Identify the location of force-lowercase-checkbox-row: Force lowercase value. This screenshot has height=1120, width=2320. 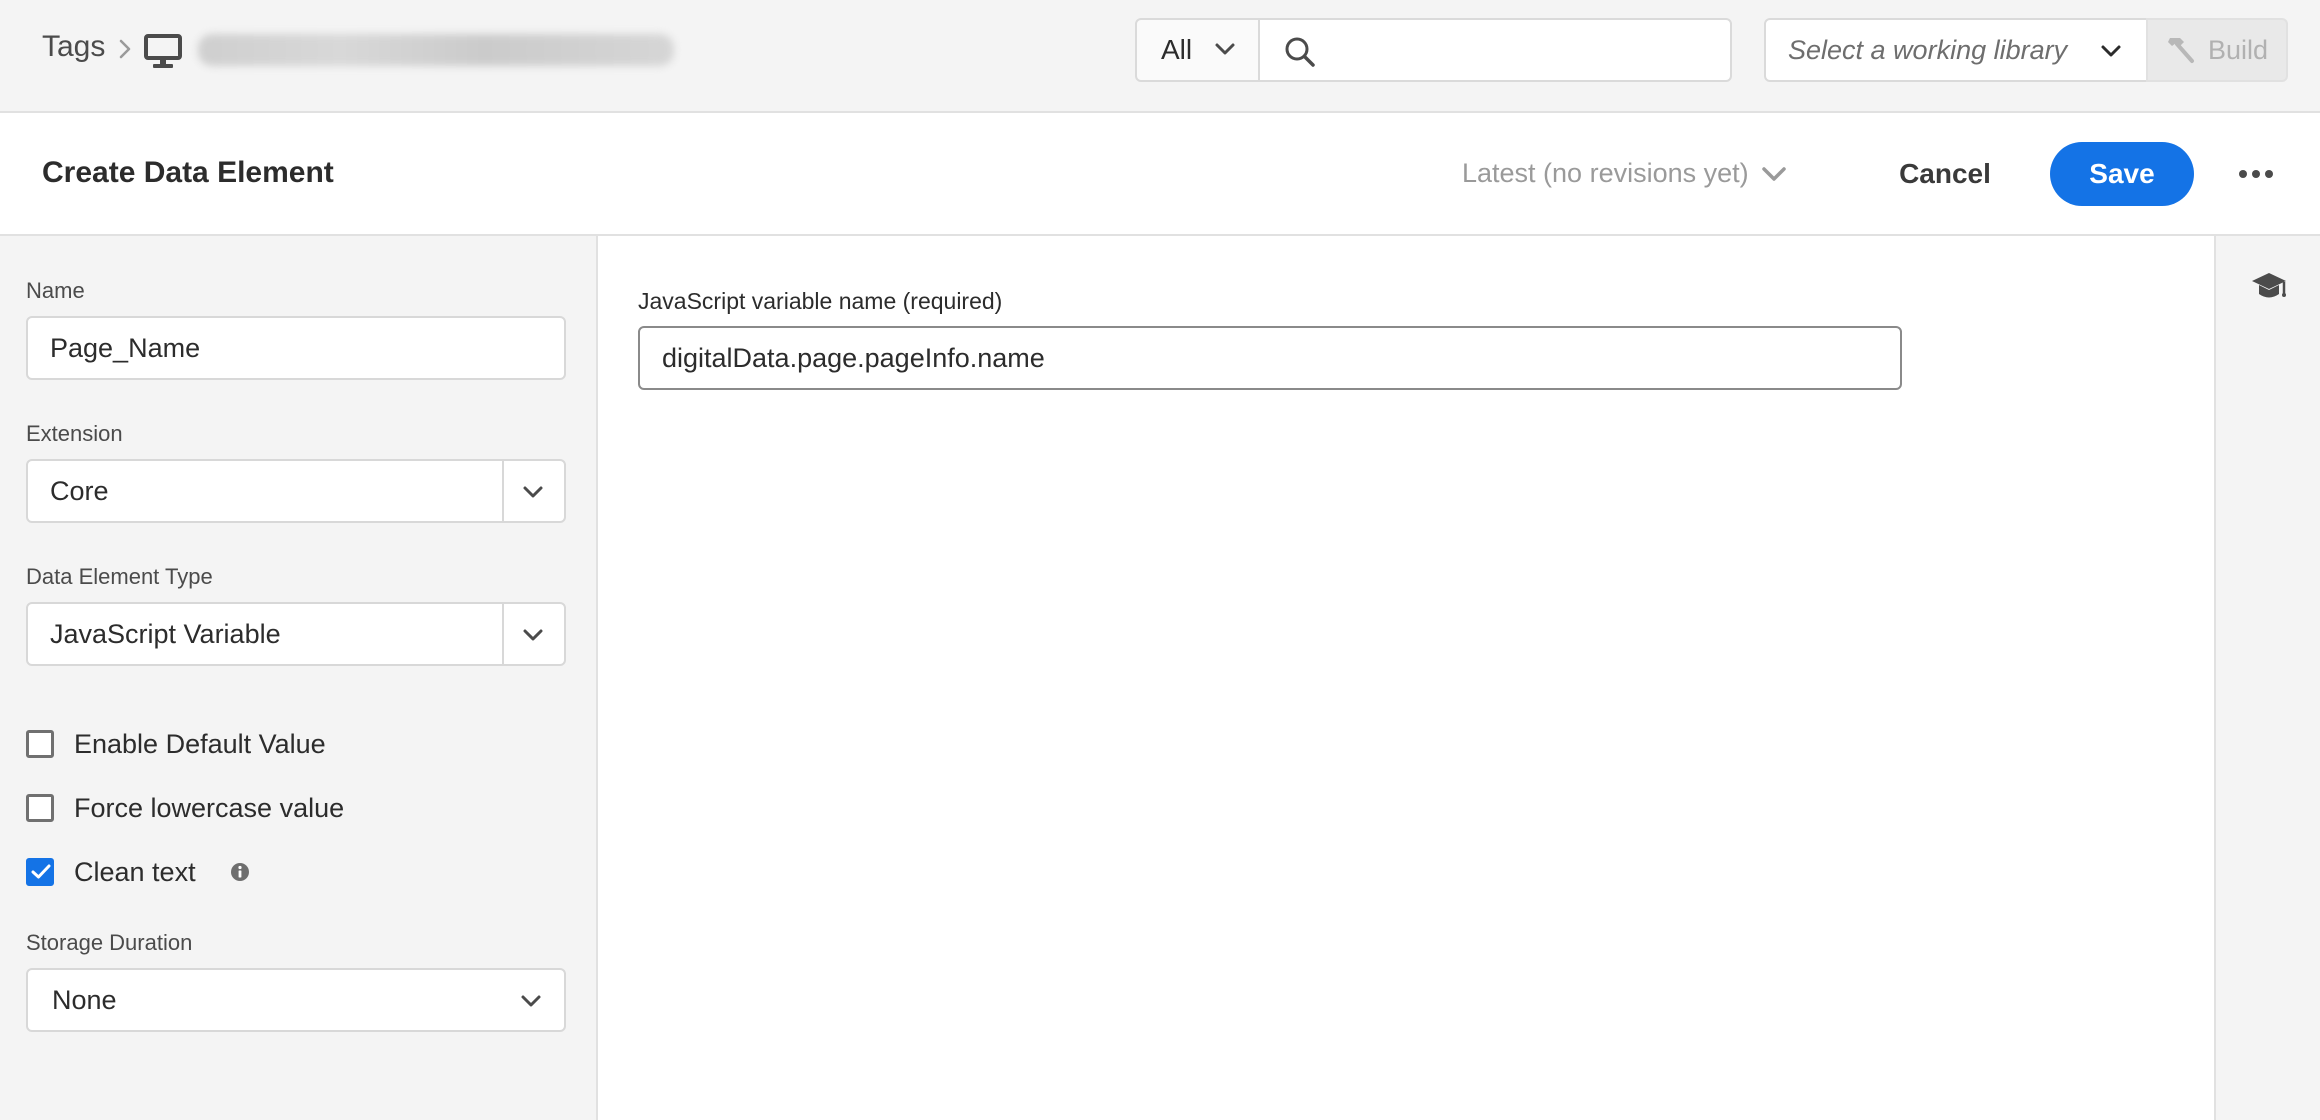
(185, 808).